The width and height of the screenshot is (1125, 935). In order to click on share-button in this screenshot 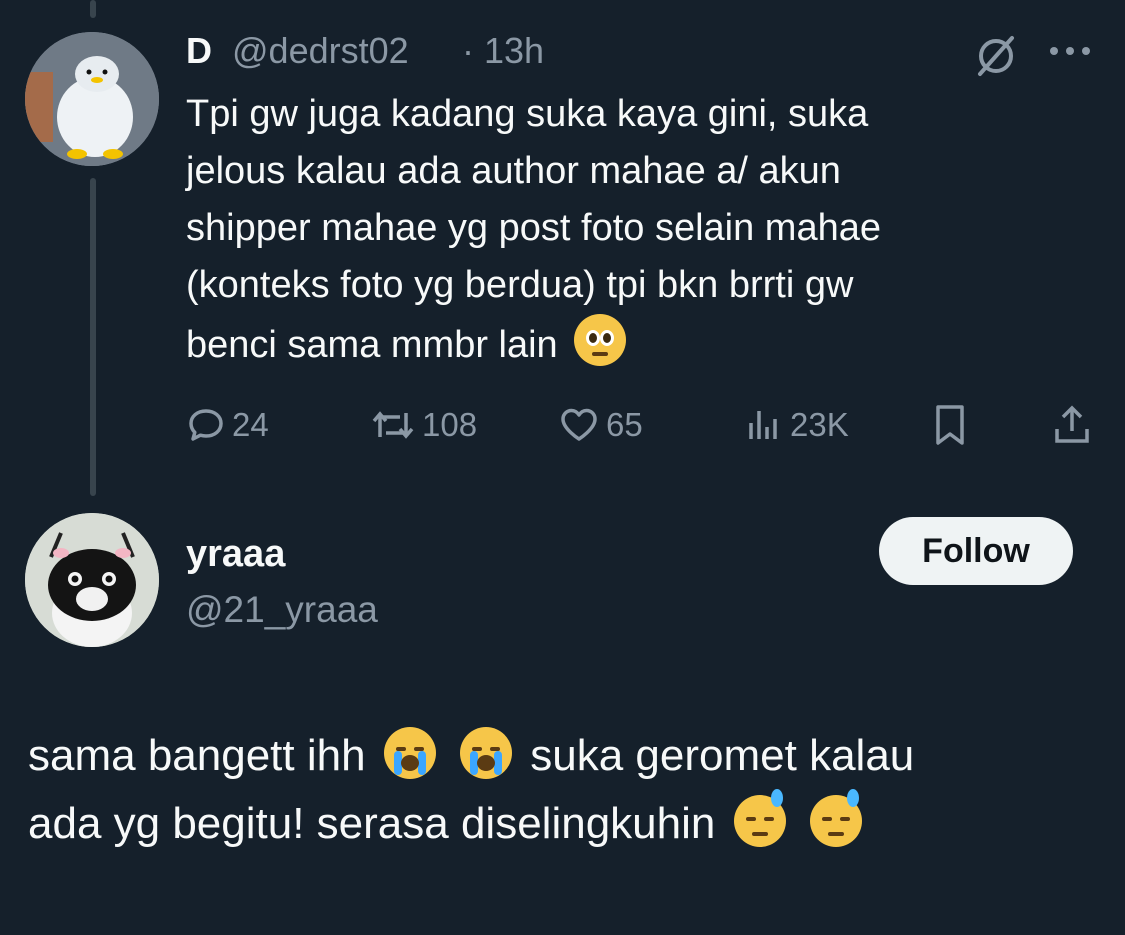, I will do `click(1072, 425)`.